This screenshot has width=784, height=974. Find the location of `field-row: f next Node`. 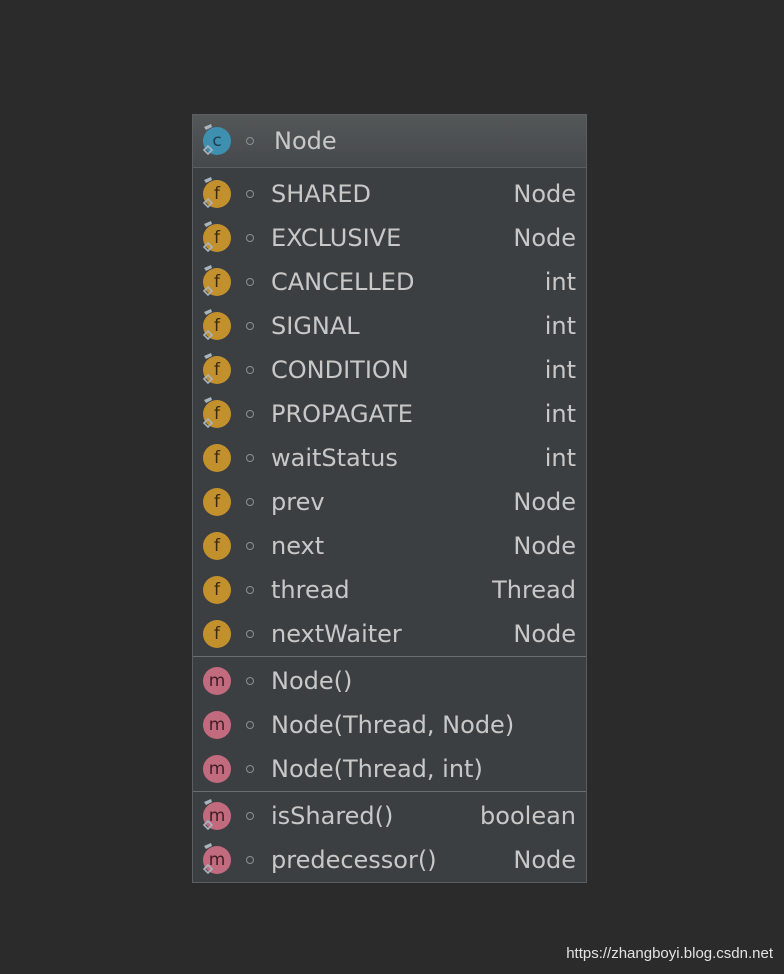

field-row: f next Node is located at coordinates (389, 546).